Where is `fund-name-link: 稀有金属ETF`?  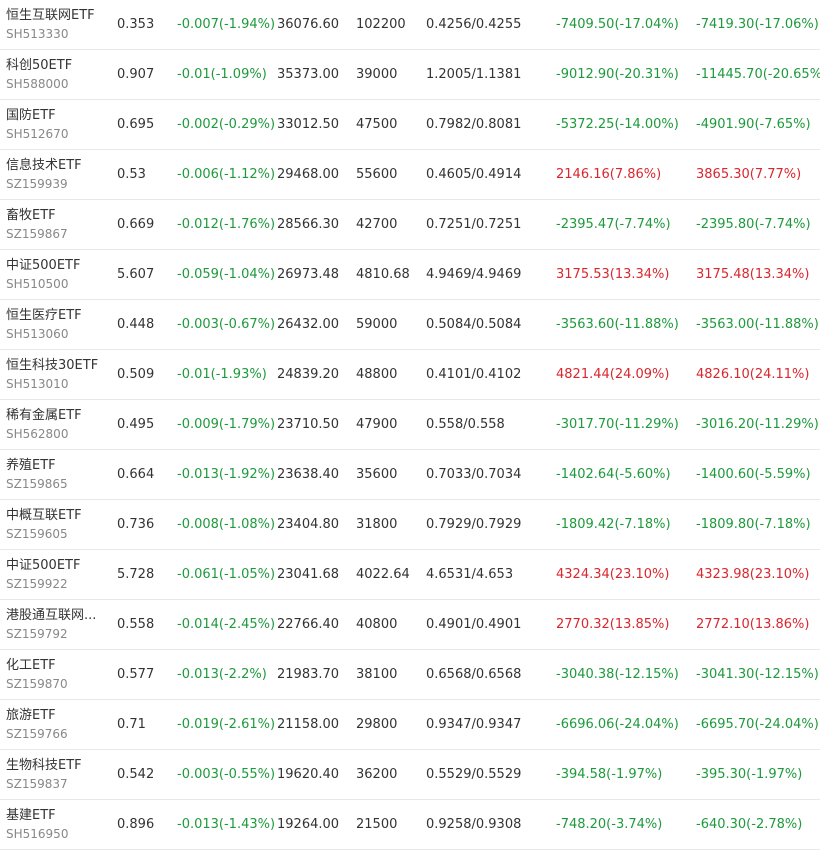
fund-name-link: 稀有金属ETF is located at coordinates (44, 416).